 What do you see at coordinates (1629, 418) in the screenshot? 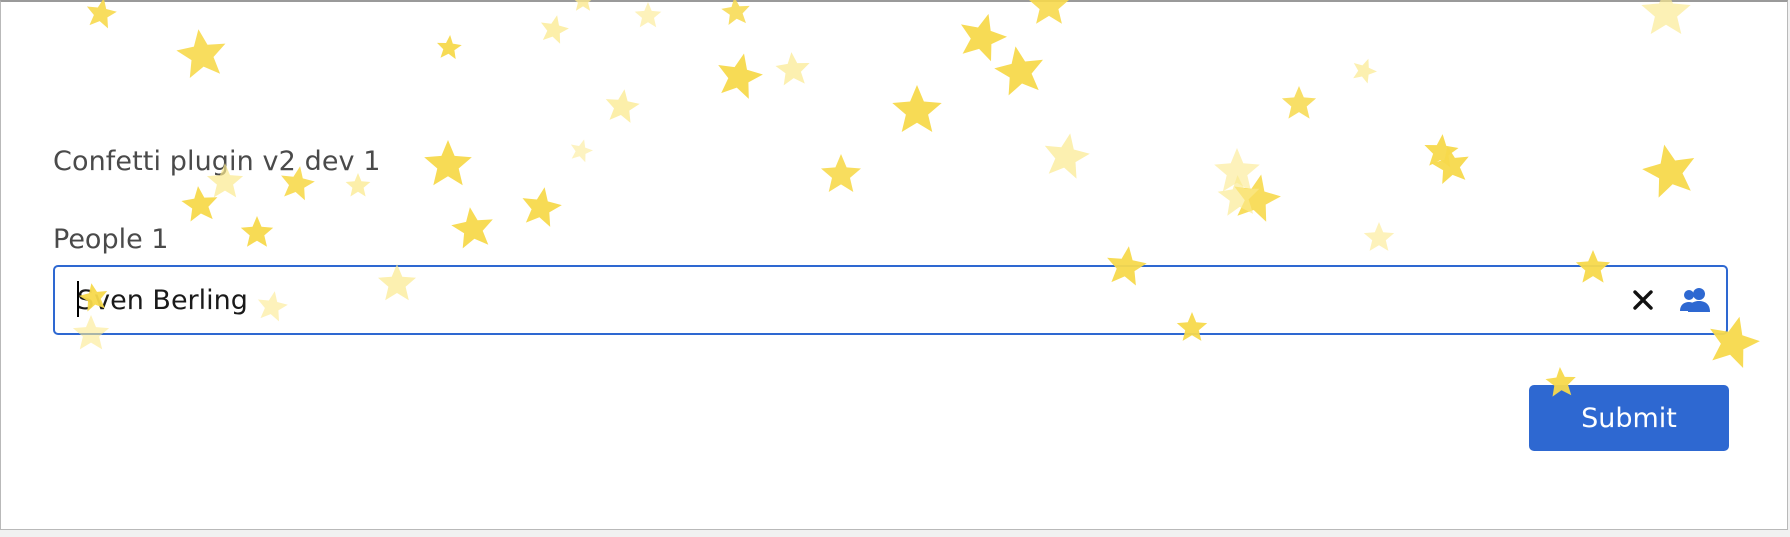
I see `submit-button: Submit` at bounding box center [1629, 418].